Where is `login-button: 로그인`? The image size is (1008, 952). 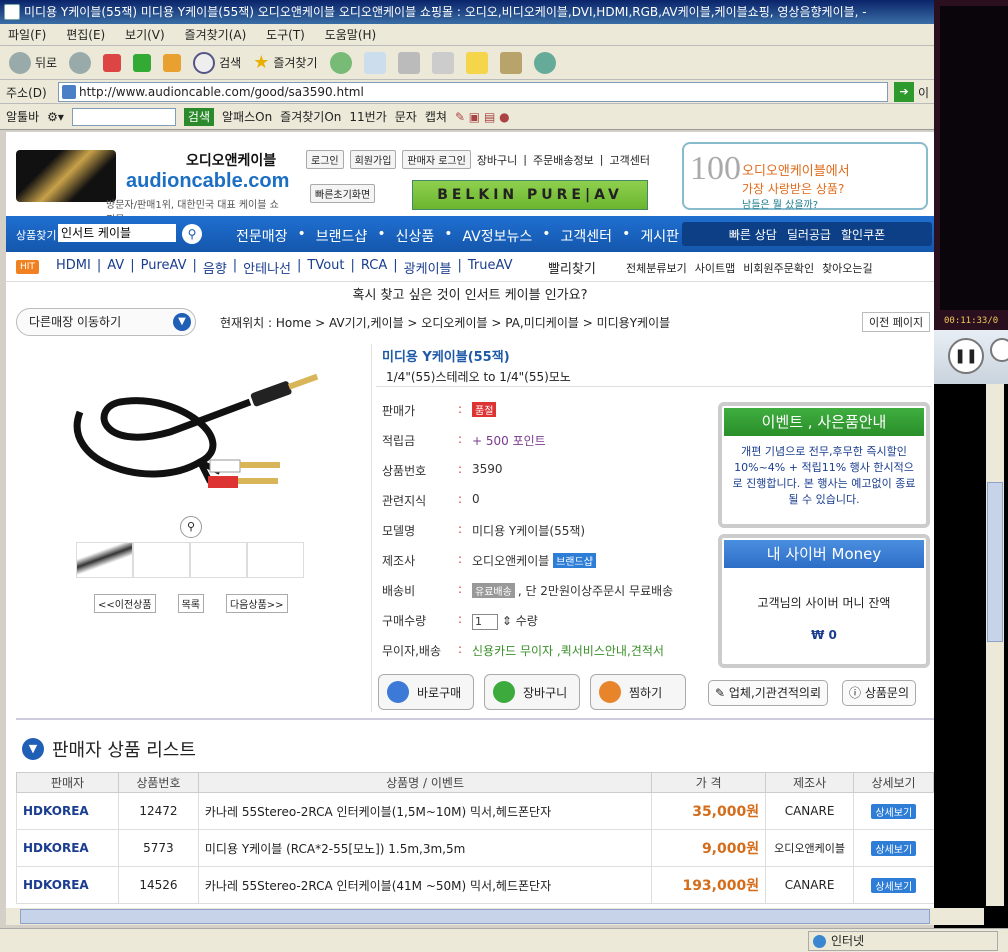 login-button: 로그인 is located at coordinates (325, 159).